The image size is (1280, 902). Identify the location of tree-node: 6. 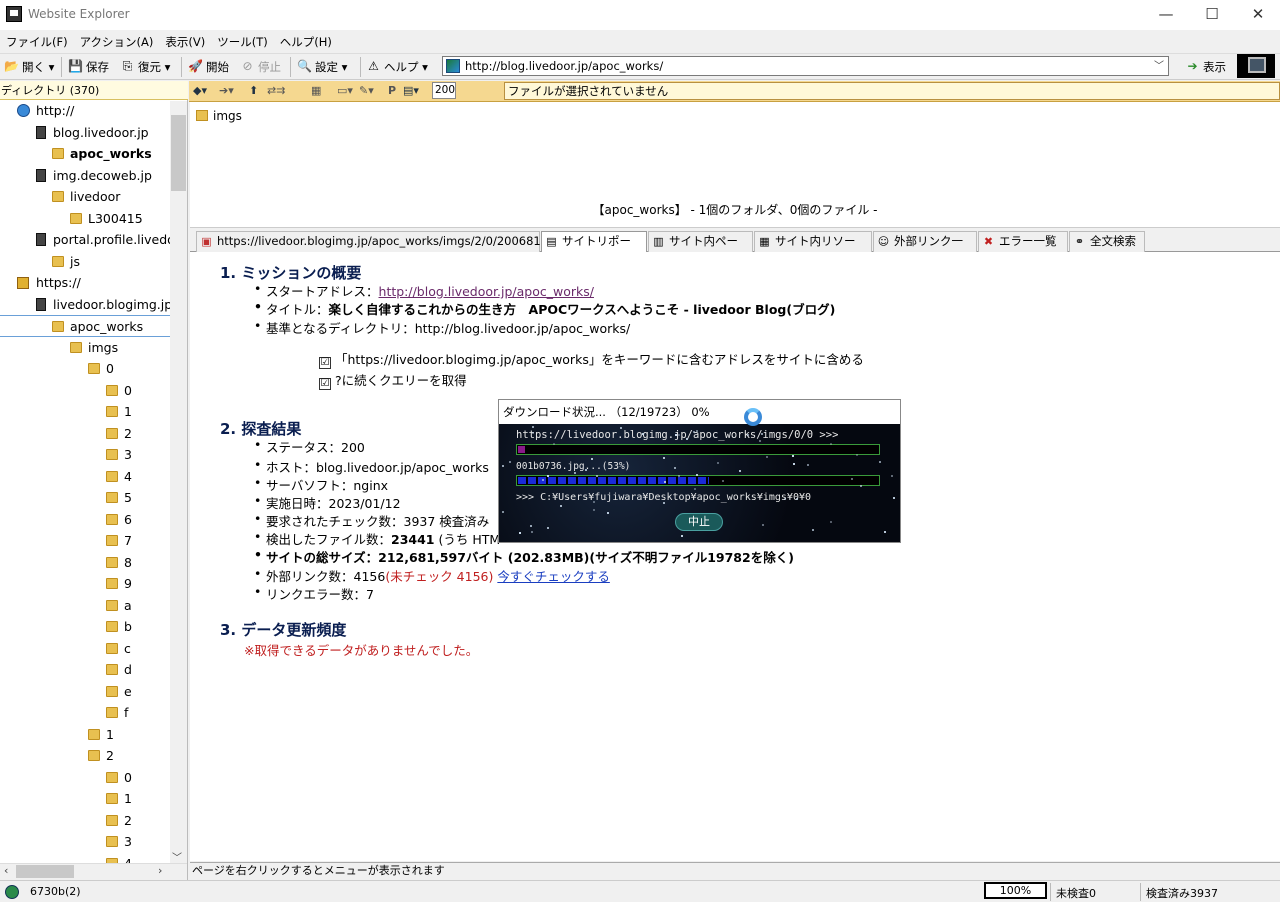
(85, 520).